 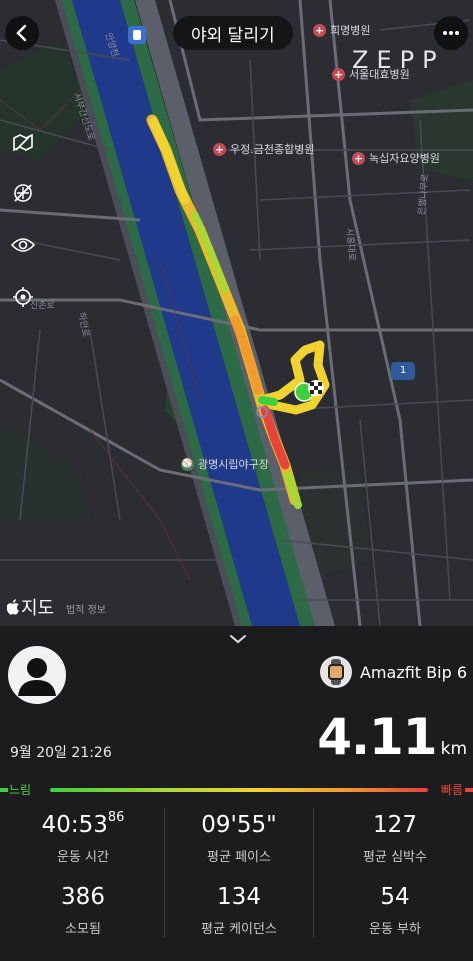 What do you see at coordinates (233, 464) in the screenshot?
I see `poi-label: 광명시립야구장` at bounding box center [233, 464].